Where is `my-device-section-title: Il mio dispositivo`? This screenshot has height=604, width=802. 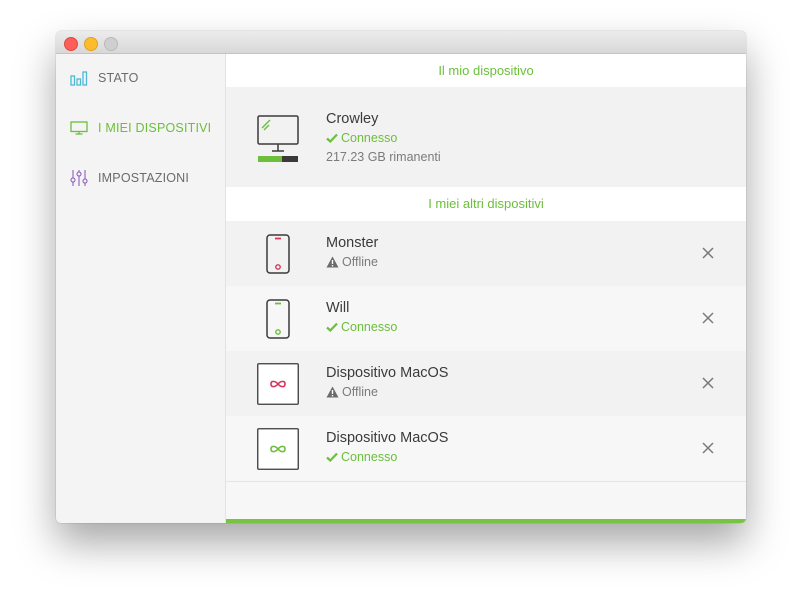
my-device-section-title: Il mio dispositivo is located at coordinates (486, 70).